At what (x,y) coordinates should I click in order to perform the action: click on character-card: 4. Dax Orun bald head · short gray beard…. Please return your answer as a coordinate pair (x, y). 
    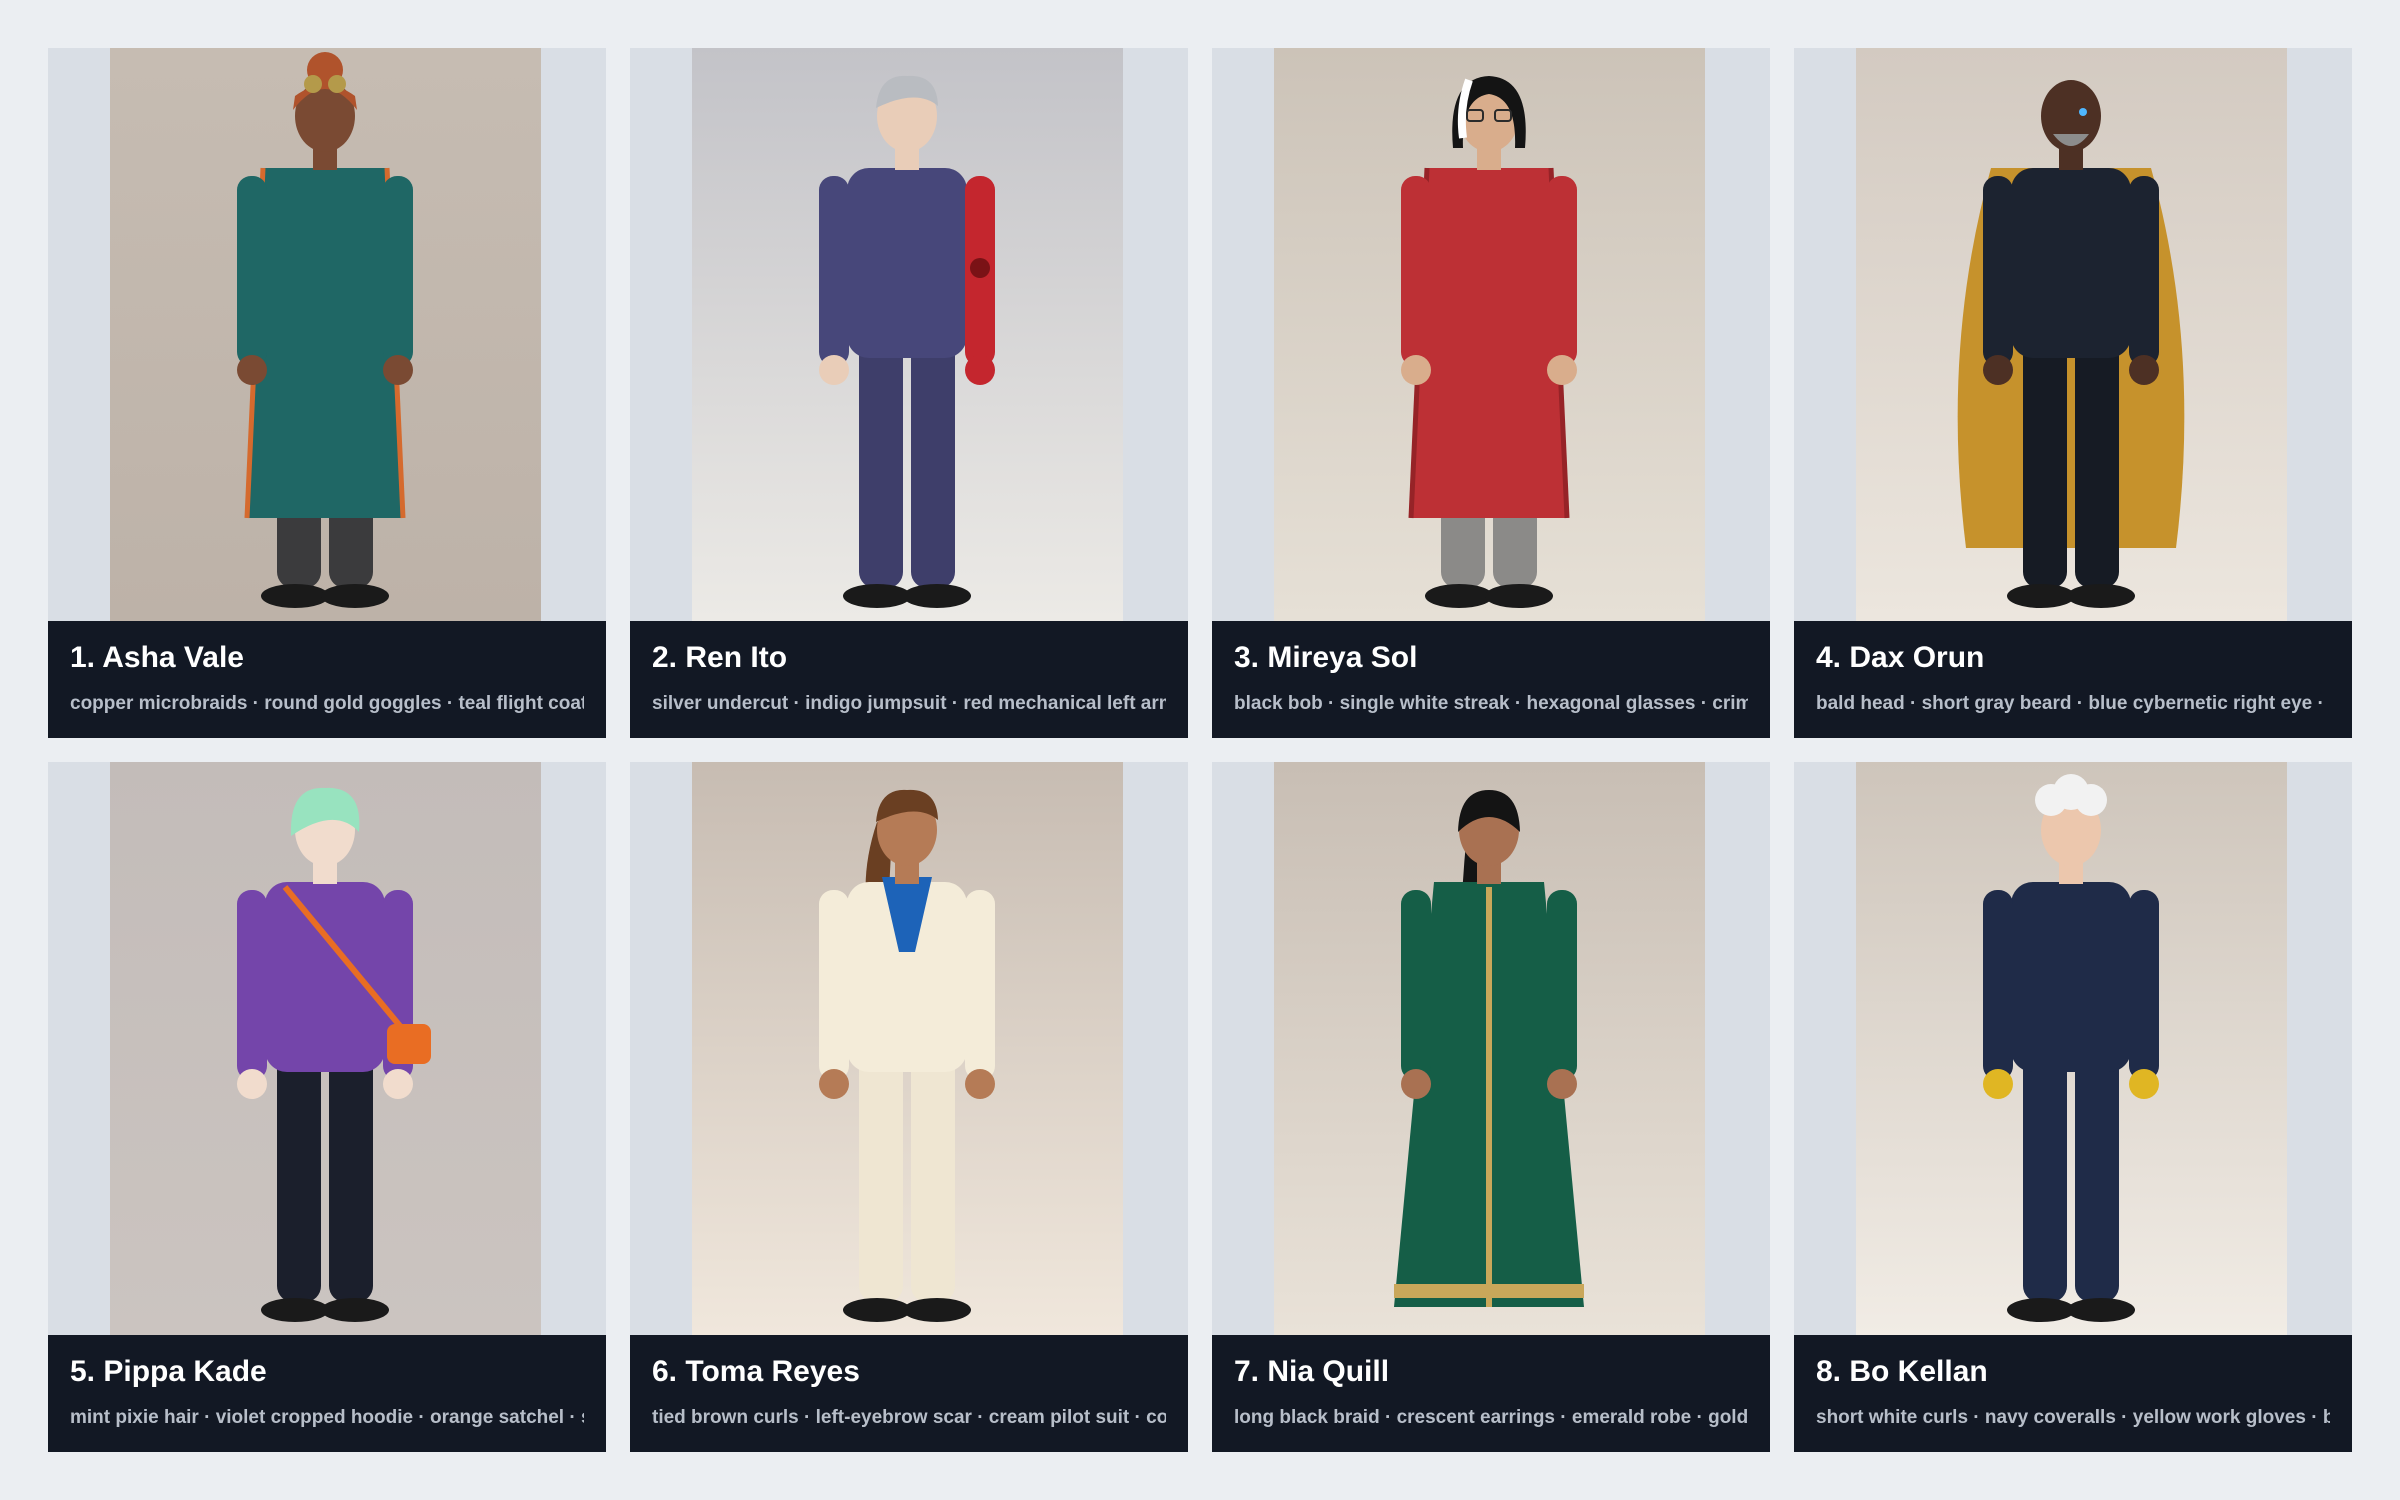
    Looking at the image, I should click on (2073, 393).